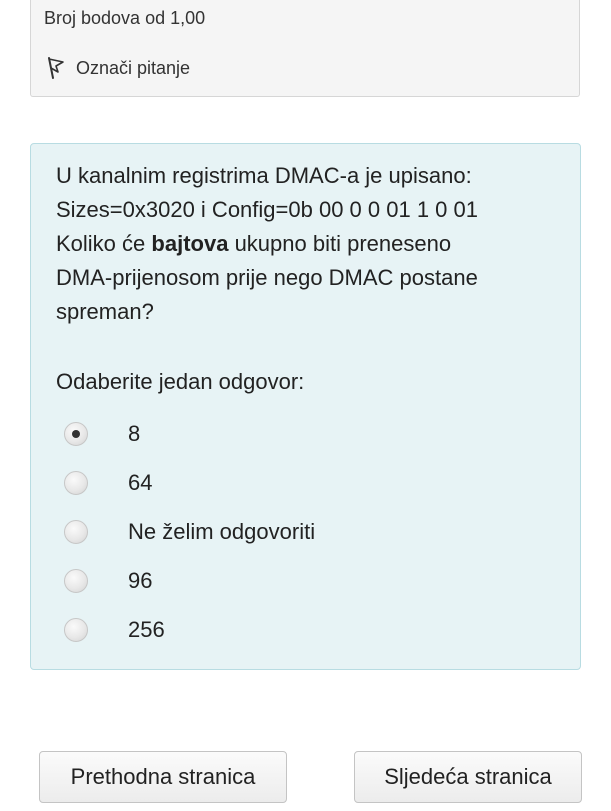 The image size is (611, 811). What do you see at coordinates (146, 630) in the screenshot?
I see `answer-option-label: 256` at bounding box center [146, 630].